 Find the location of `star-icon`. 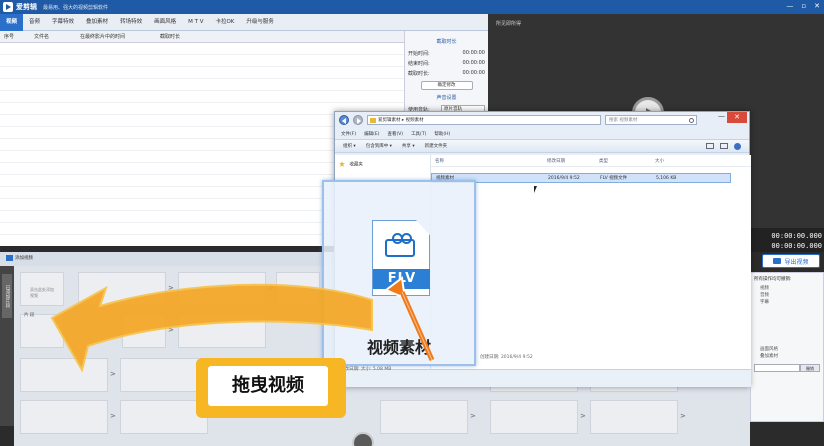

star-icon is located at coordinates (342, 164).